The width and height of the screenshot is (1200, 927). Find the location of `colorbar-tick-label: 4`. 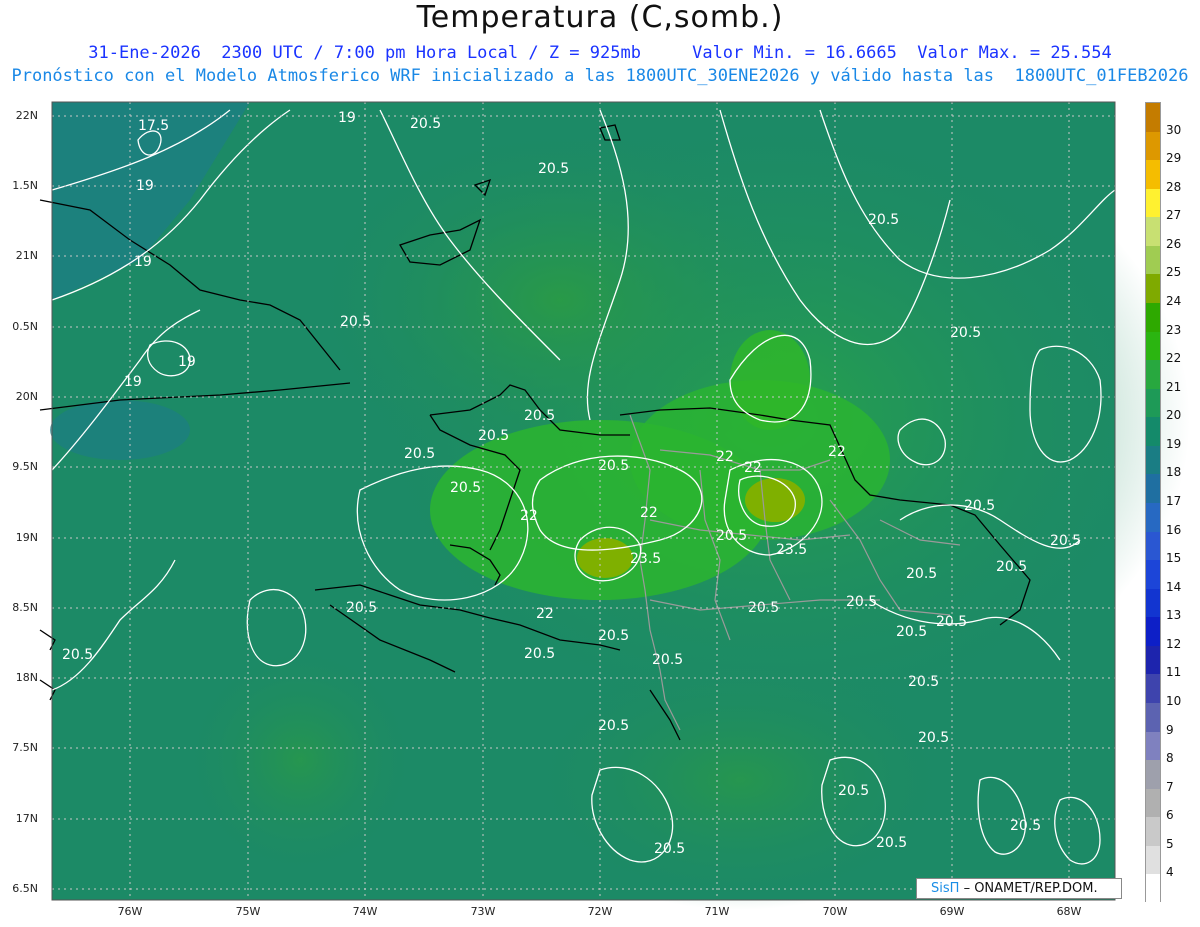

colorbar-tick-label: 4 is located at coordinates (1170, 872).